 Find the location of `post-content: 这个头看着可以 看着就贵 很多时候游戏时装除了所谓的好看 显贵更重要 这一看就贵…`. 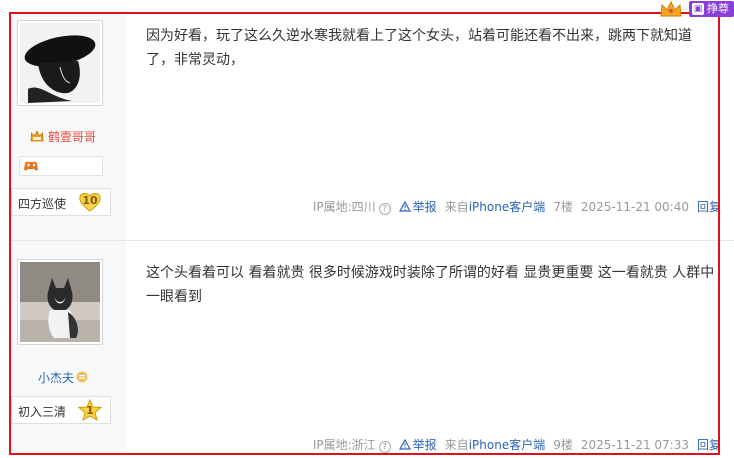

post-content: 这个头看着可以 看着就贵 很多时候游戏时装除了所谓的好看 显贵更重要 这一看就贵… is located at coordinates (430, 285).